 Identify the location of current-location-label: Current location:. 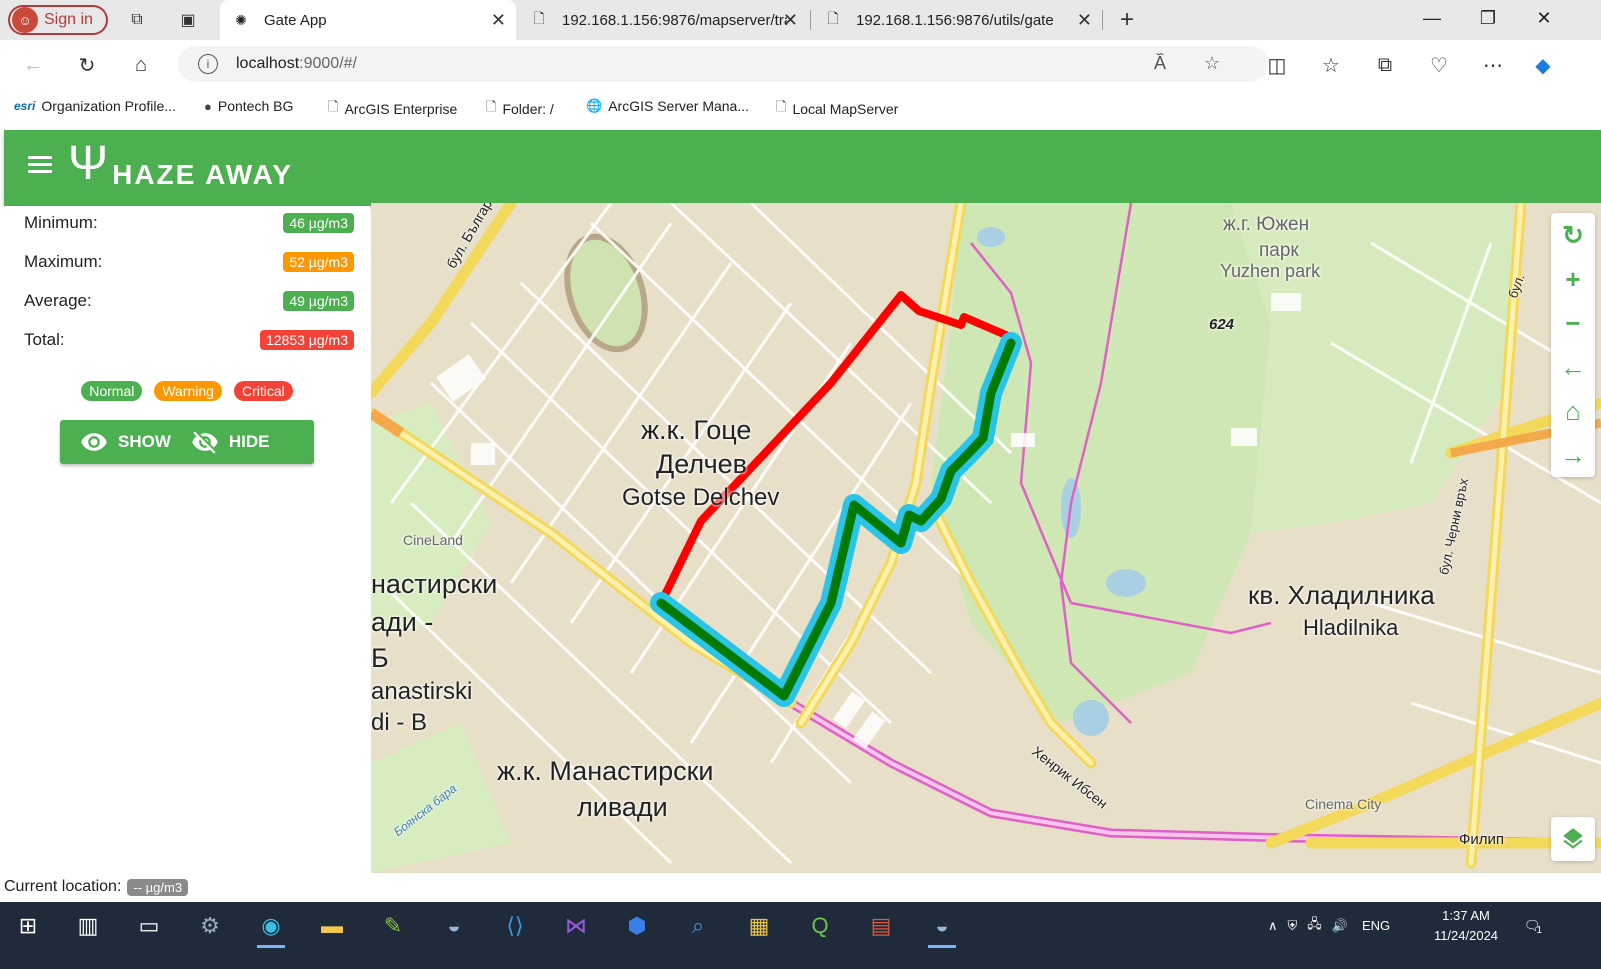
(63, 886).